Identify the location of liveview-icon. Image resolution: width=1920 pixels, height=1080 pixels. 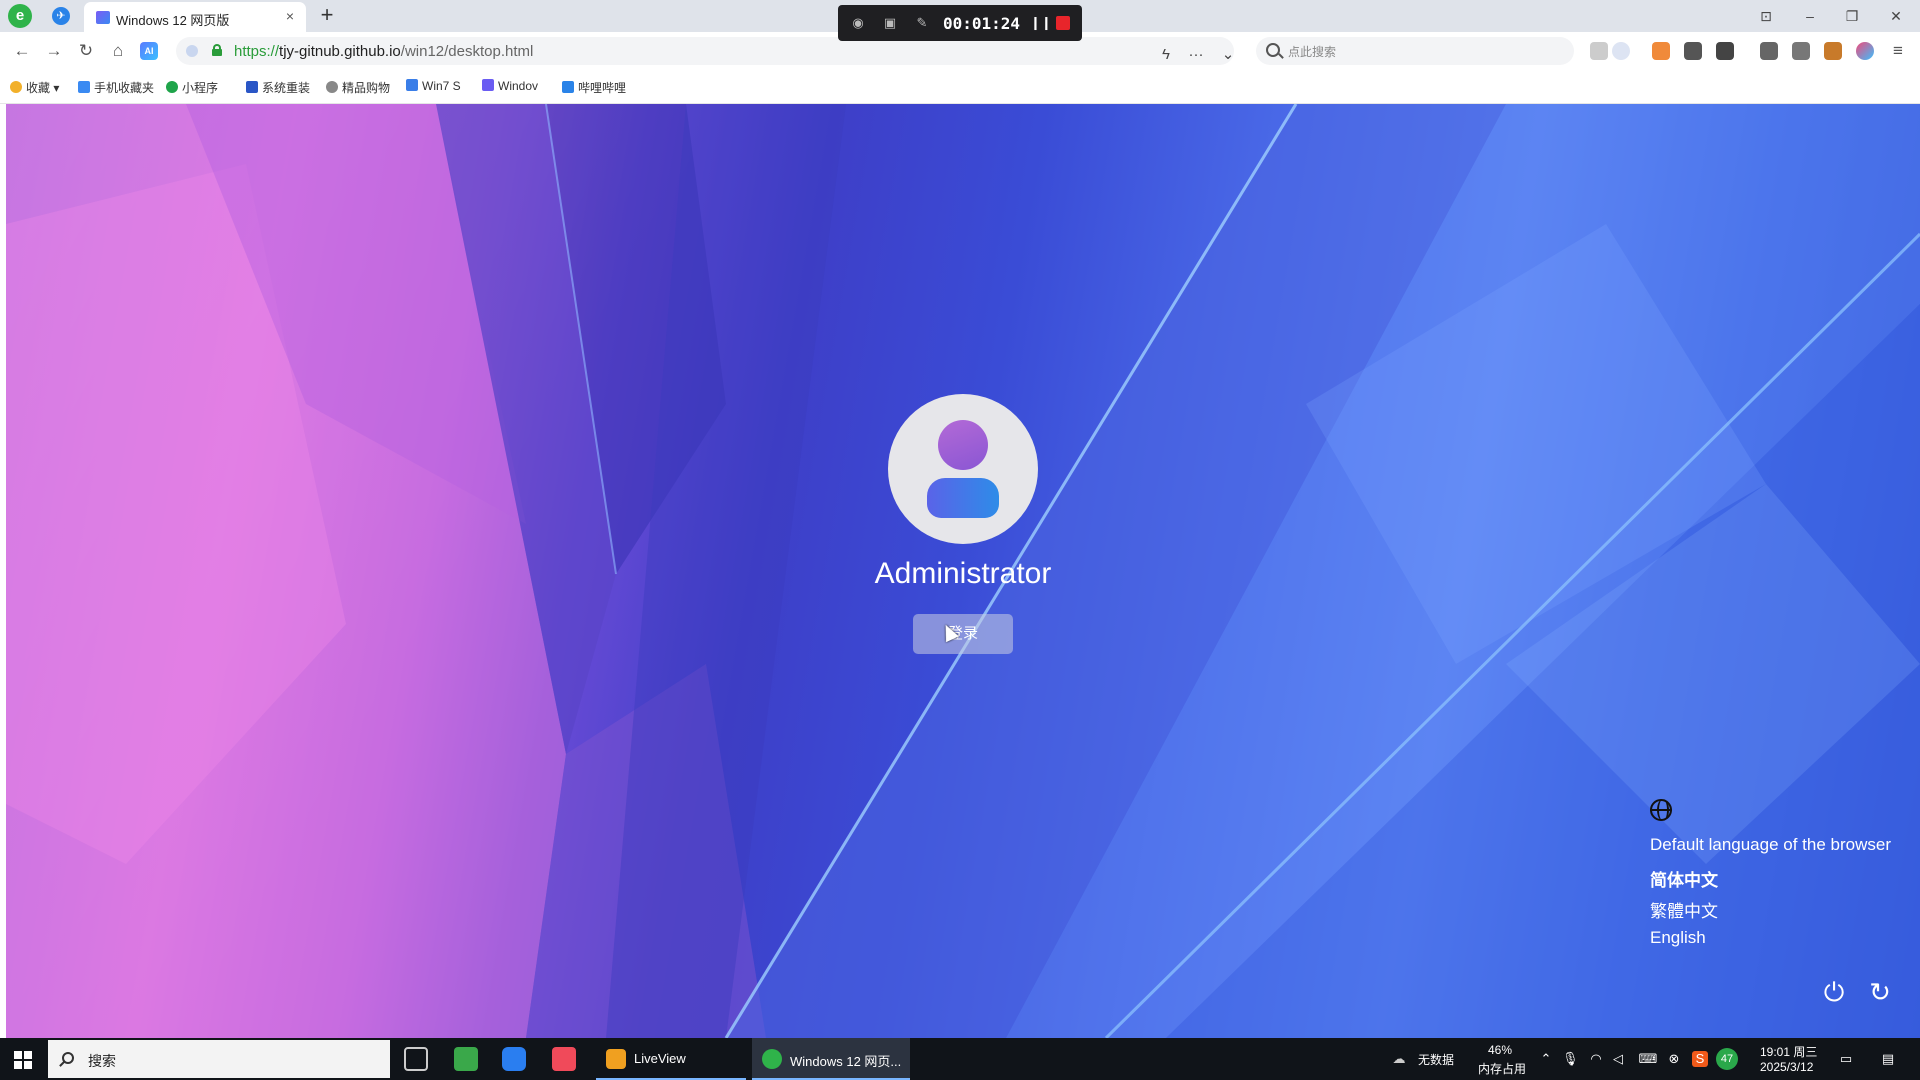
(616, 1059).